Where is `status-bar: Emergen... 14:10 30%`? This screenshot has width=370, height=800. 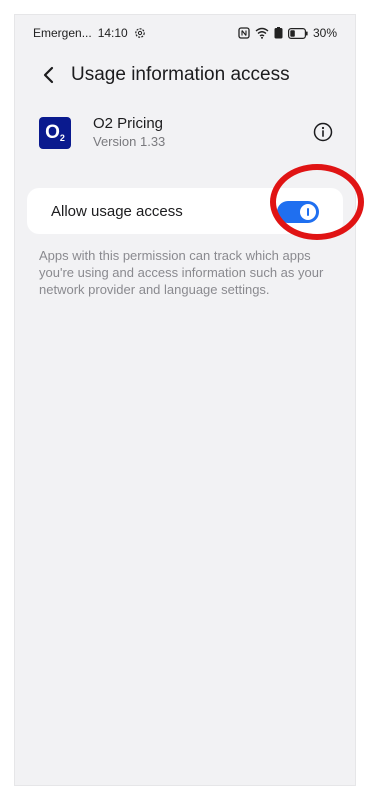
status-bar: Emergen... 14:10 30% is located at coordinates (185, 33).